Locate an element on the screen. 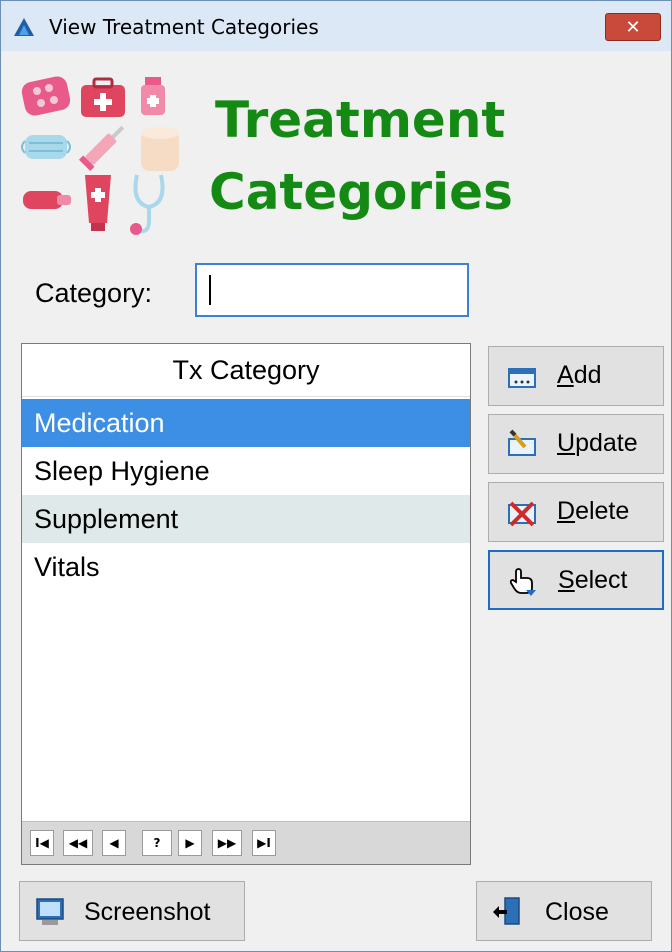 This screenshot has height=952, width=672. table-row: Supplement is located at coordinates (246, 519).